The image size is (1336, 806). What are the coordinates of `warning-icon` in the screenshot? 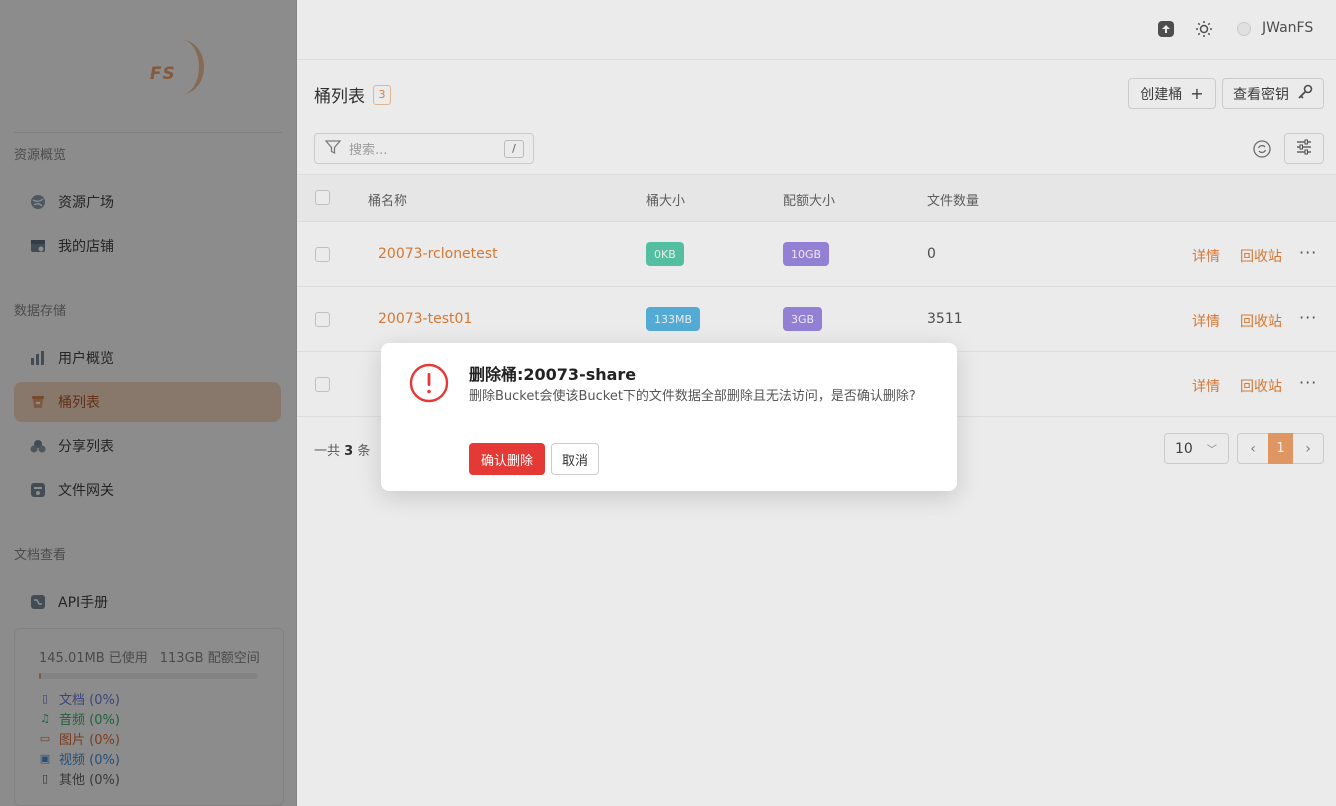 It's located at (429, 383).